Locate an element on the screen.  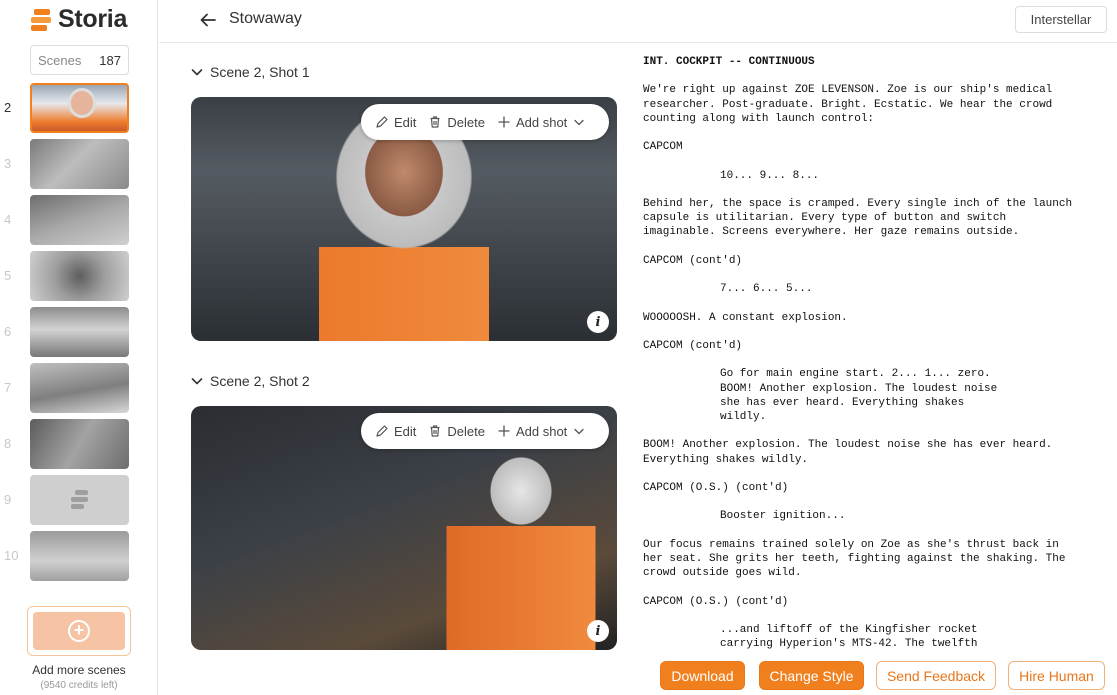
scene-number: 4 is located at coordinates (8, 219).